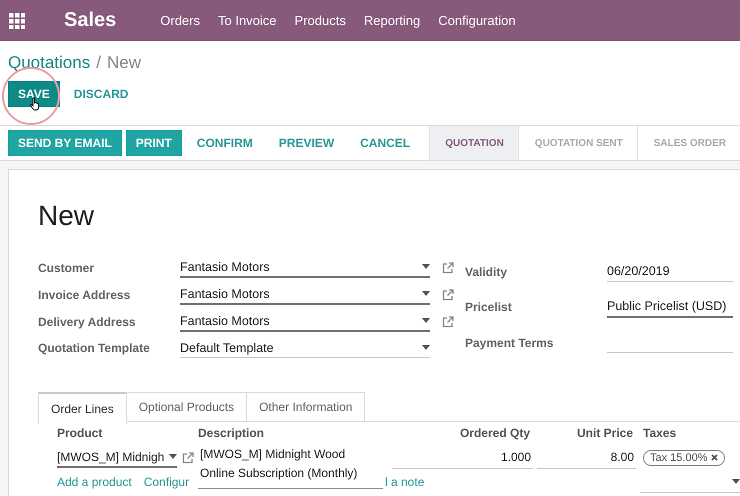  I want to click on breadcrumb-link: Quotations, so click(49, 63).